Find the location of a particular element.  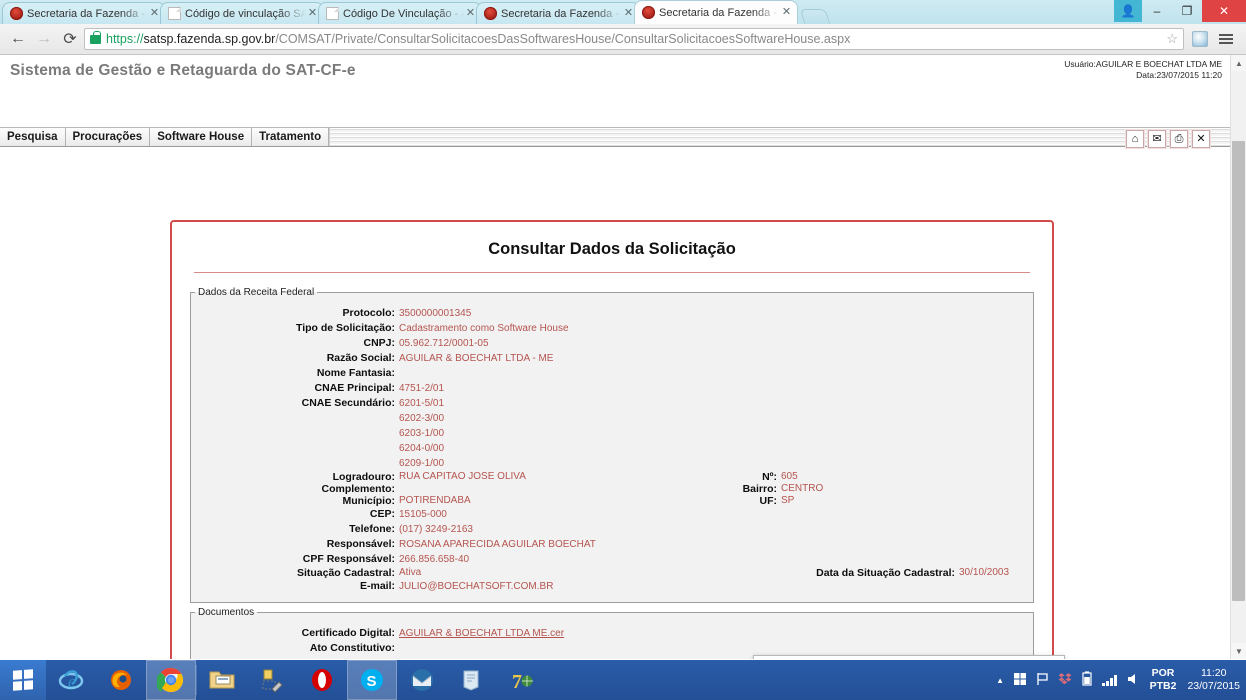

scrollbar-thumb is located at coordinates (1238, 371).